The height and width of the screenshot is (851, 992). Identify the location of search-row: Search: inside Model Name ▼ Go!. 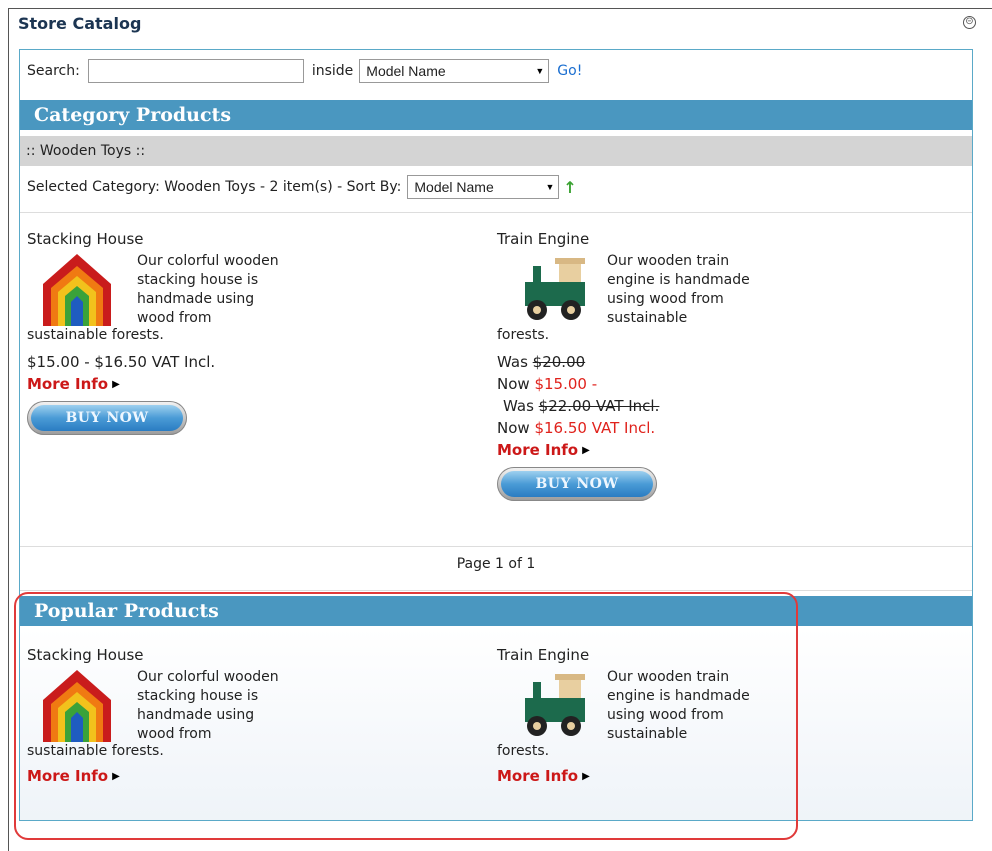
(304, 71).